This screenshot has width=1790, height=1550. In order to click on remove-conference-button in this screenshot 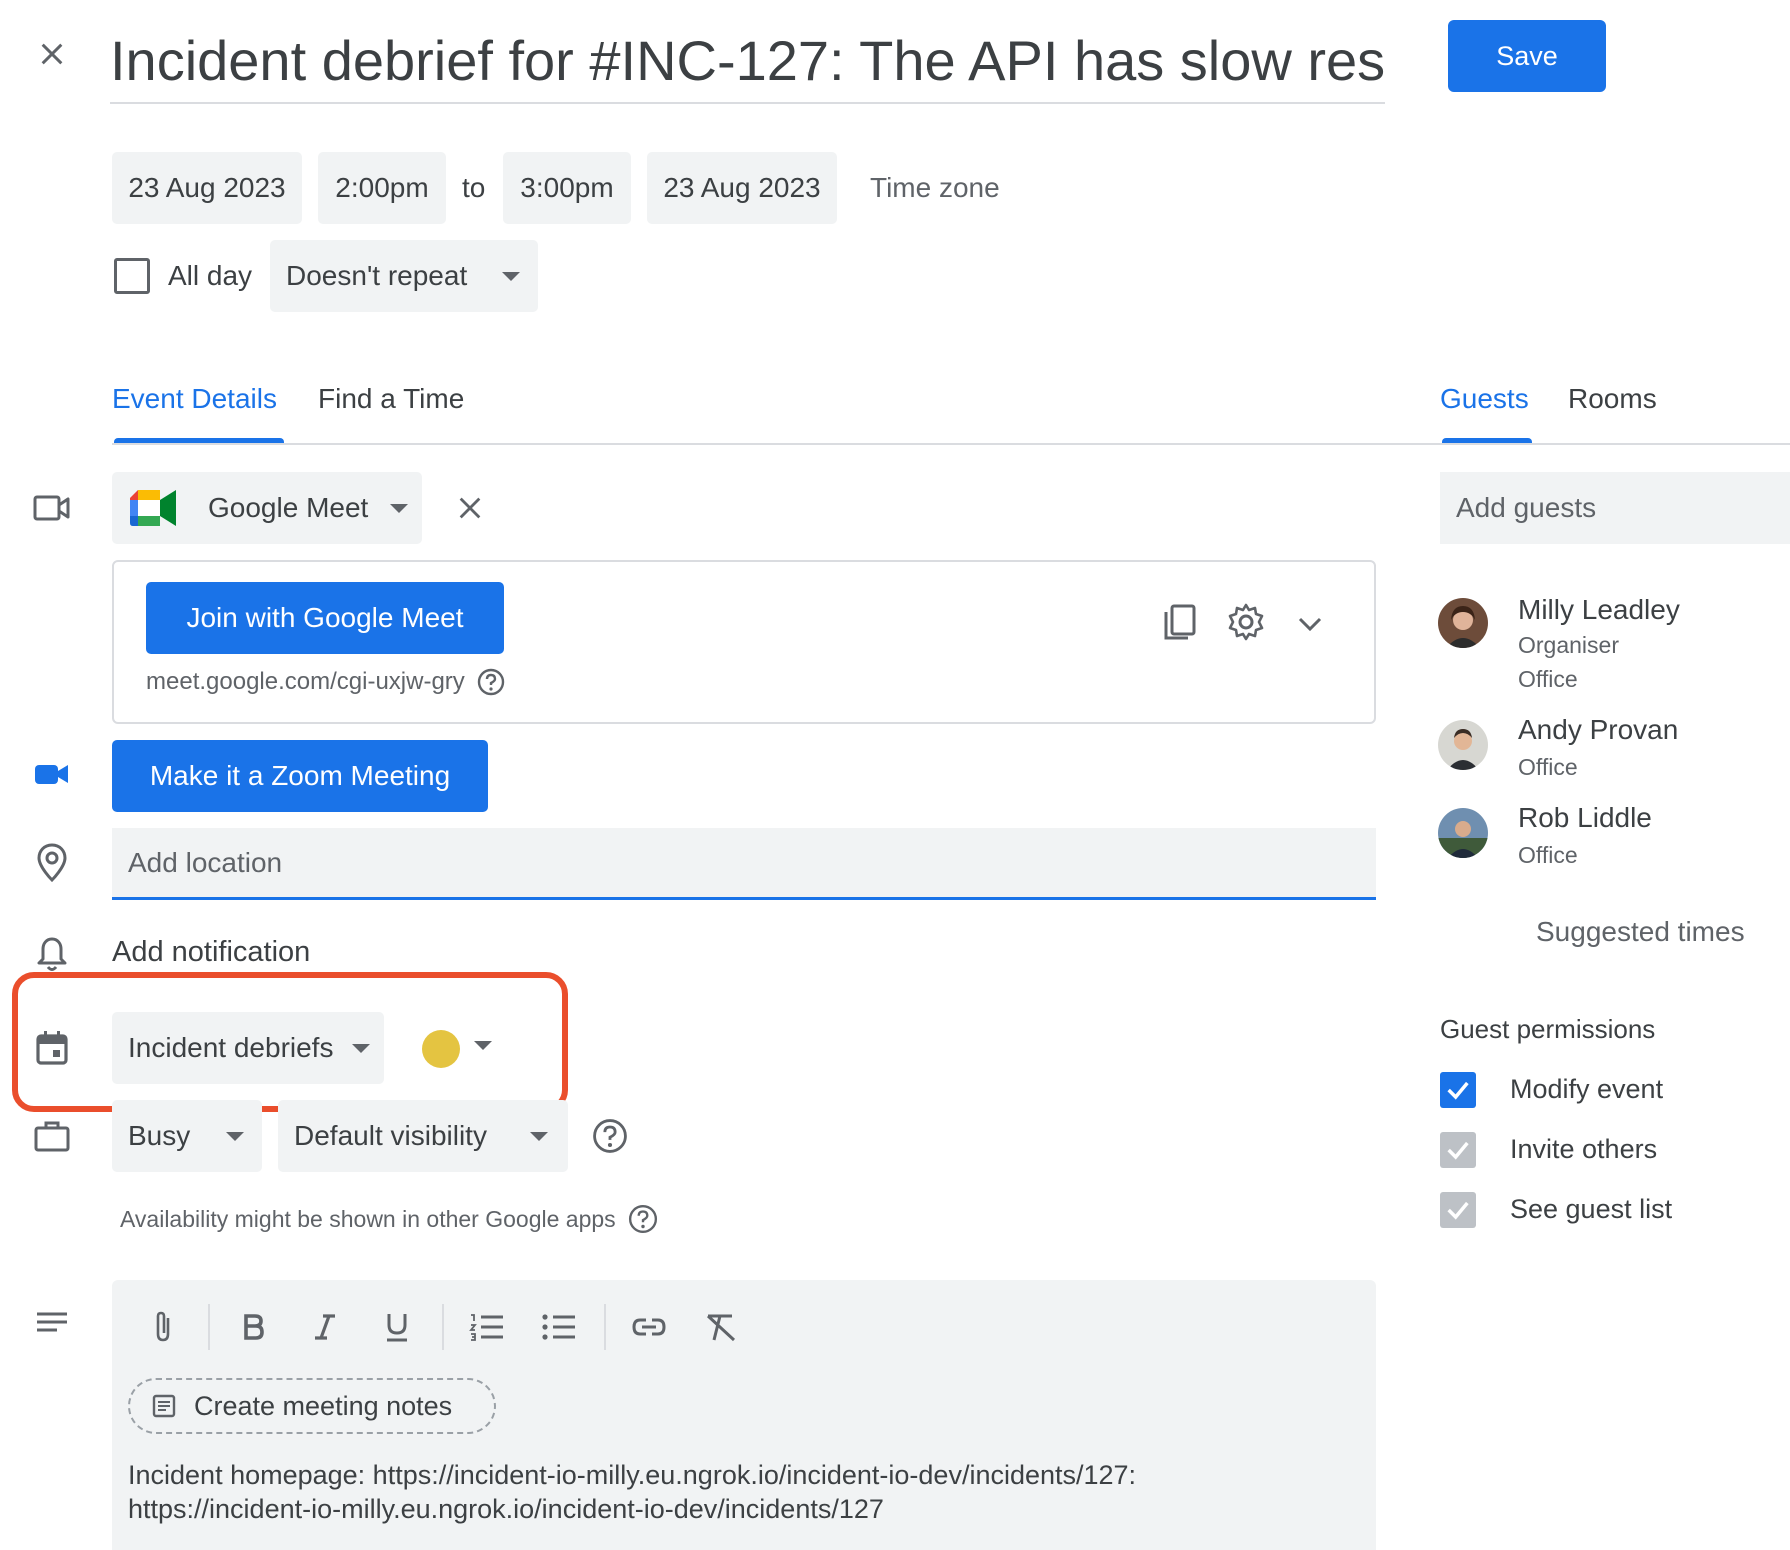, I will do `click(470, 508)`.